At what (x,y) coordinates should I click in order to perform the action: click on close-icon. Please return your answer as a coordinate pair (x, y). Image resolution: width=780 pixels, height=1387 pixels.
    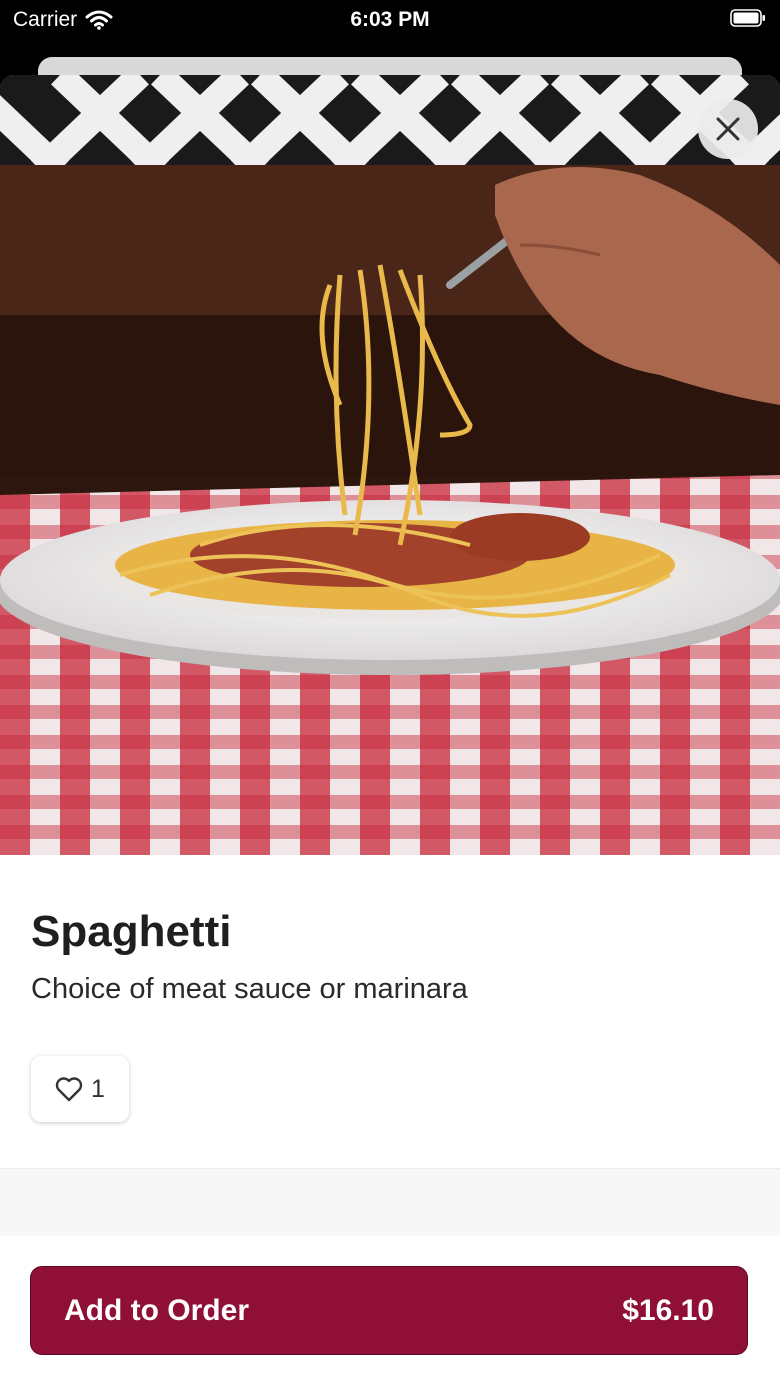
    Looking at the image, I should click on (728, 129).